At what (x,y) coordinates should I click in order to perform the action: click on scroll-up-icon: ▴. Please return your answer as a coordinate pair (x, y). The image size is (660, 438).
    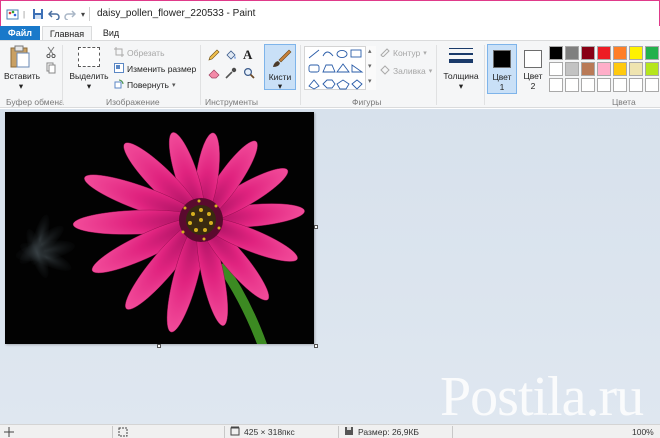
    Looking at the image, I should click on (370, 51).